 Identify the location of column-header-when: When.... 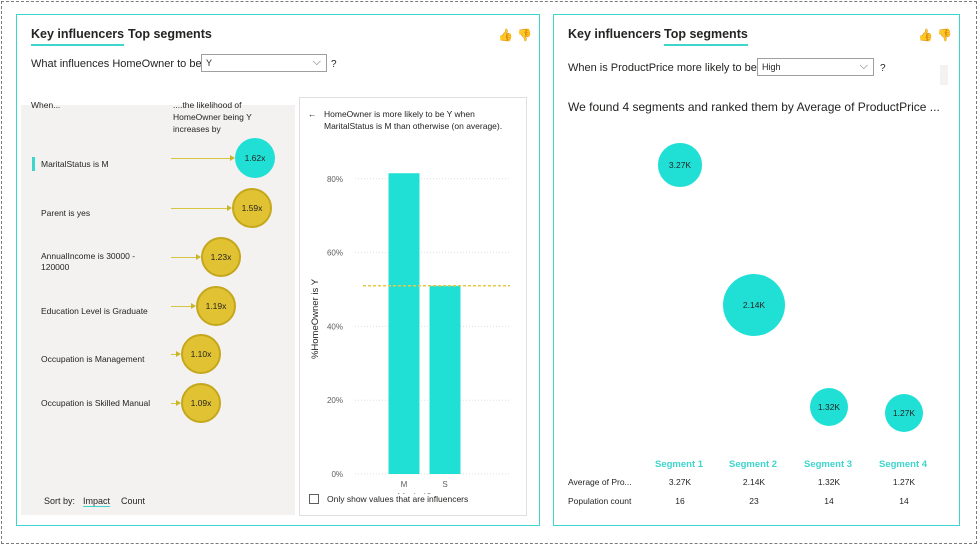
(46, 105).